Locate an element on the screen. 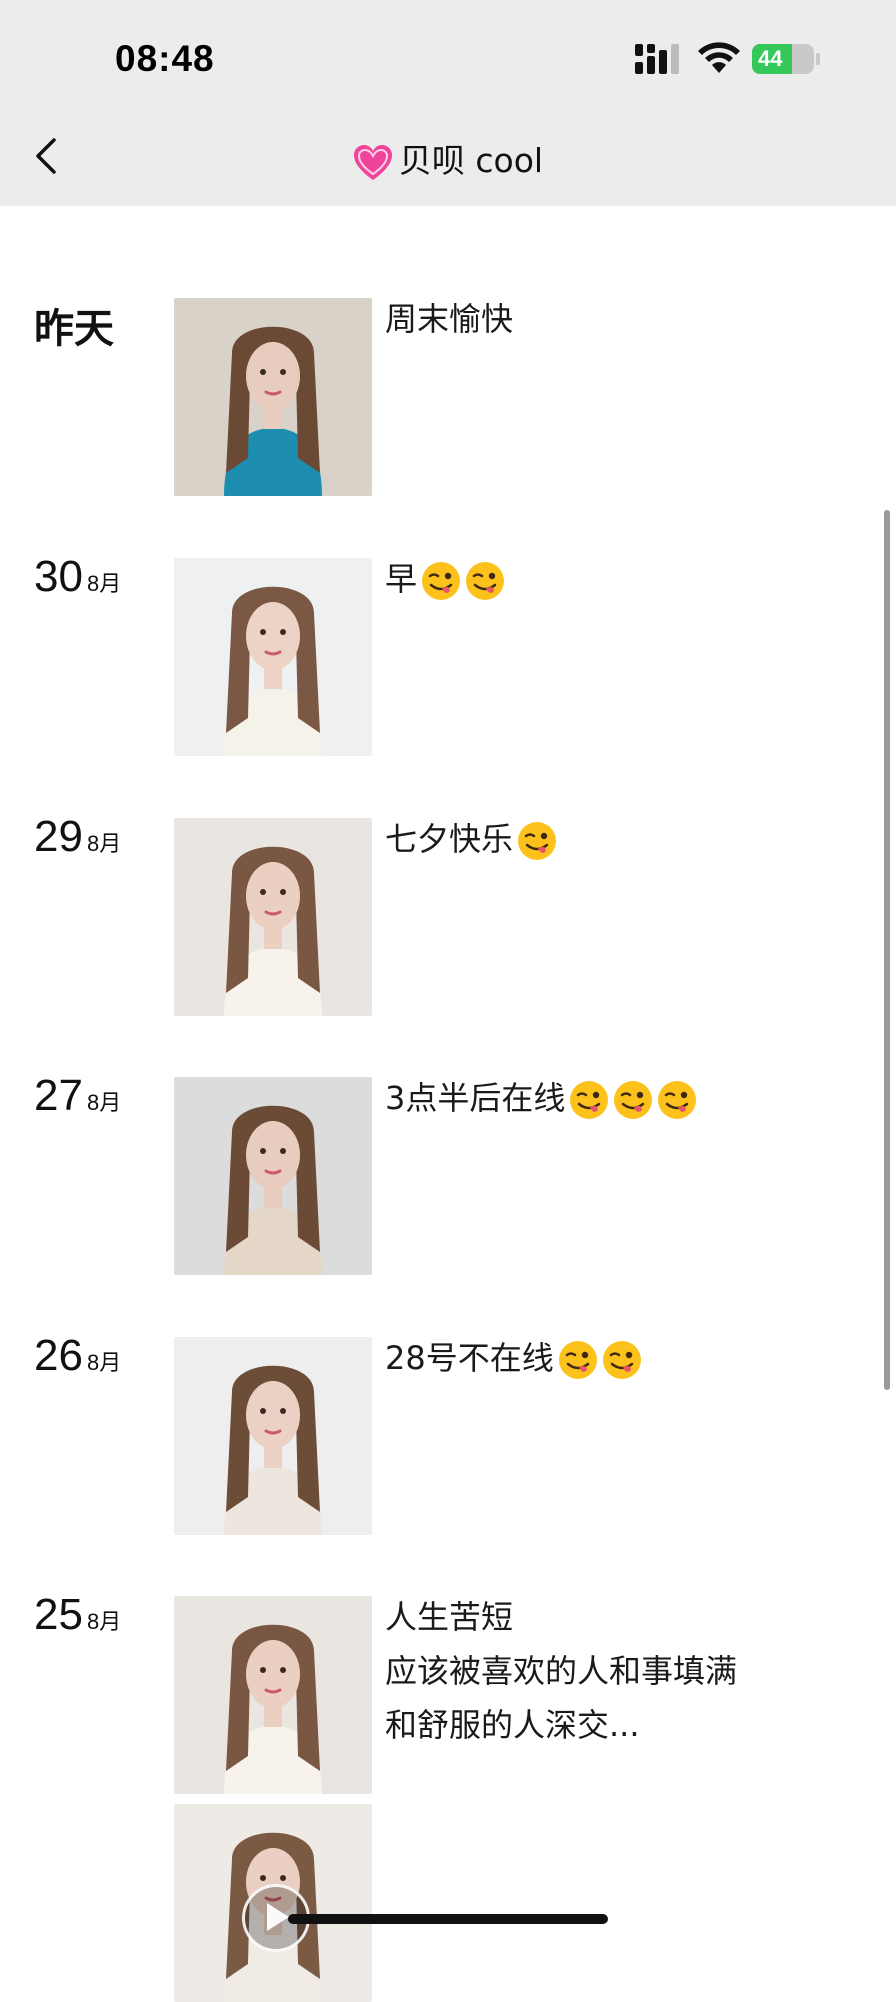 This screenshot has width=896, height=2002. cellular-signal-icon is located at coordinates (657, 59).